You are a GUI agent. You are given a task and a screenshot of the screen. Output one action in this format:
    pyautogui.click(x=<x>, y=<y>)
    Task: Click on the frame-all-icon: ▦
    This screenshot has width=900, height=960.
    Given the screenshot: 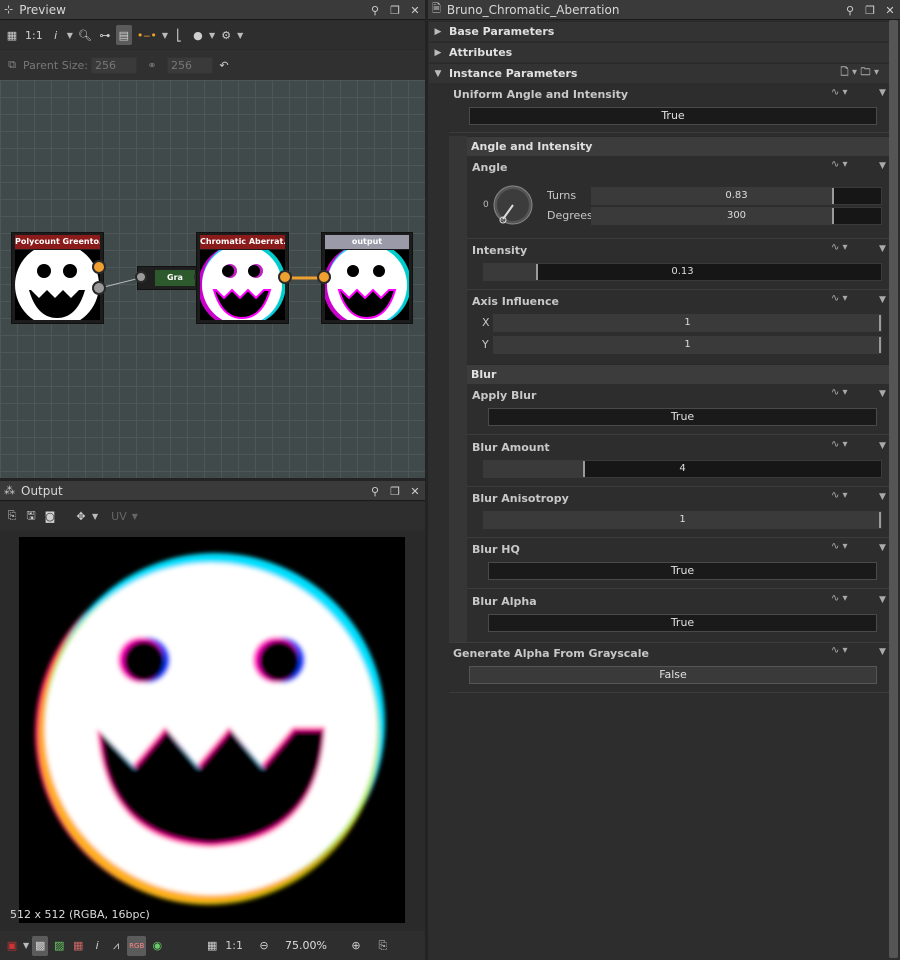 What is the action you would take?
    pyautogui.click(x=12, y=35)
    